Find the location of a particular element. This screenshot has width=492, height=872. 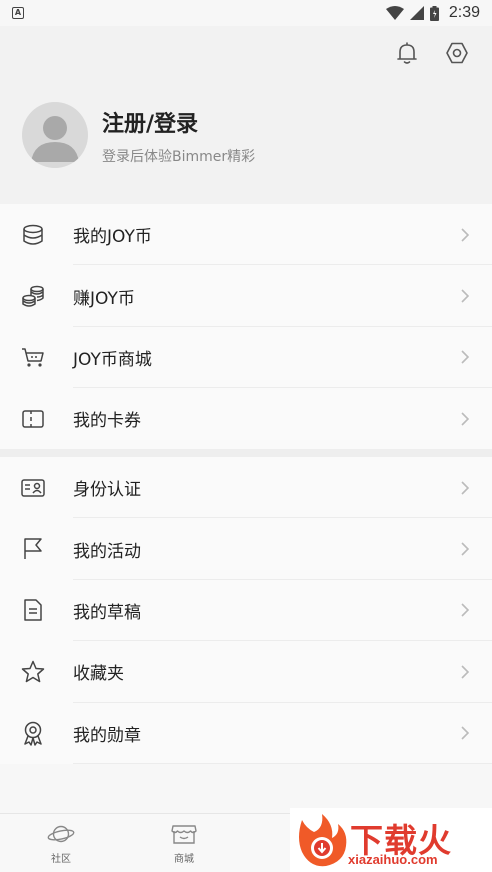

flame-logo-icon is located at coordinates (323, 840).